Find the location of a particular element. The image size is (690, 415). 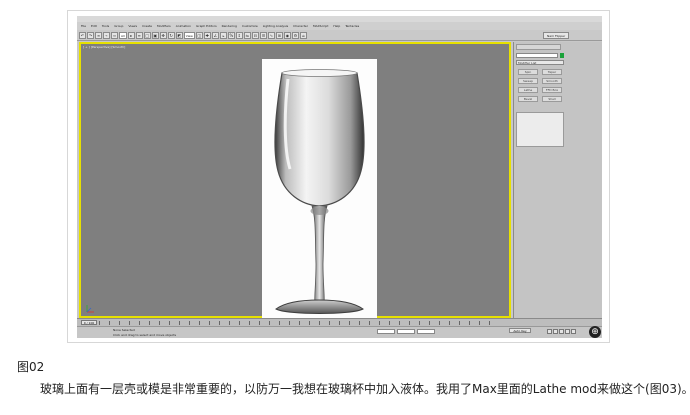

rotate-icon: ↻ is located at coordinates (171, 35).